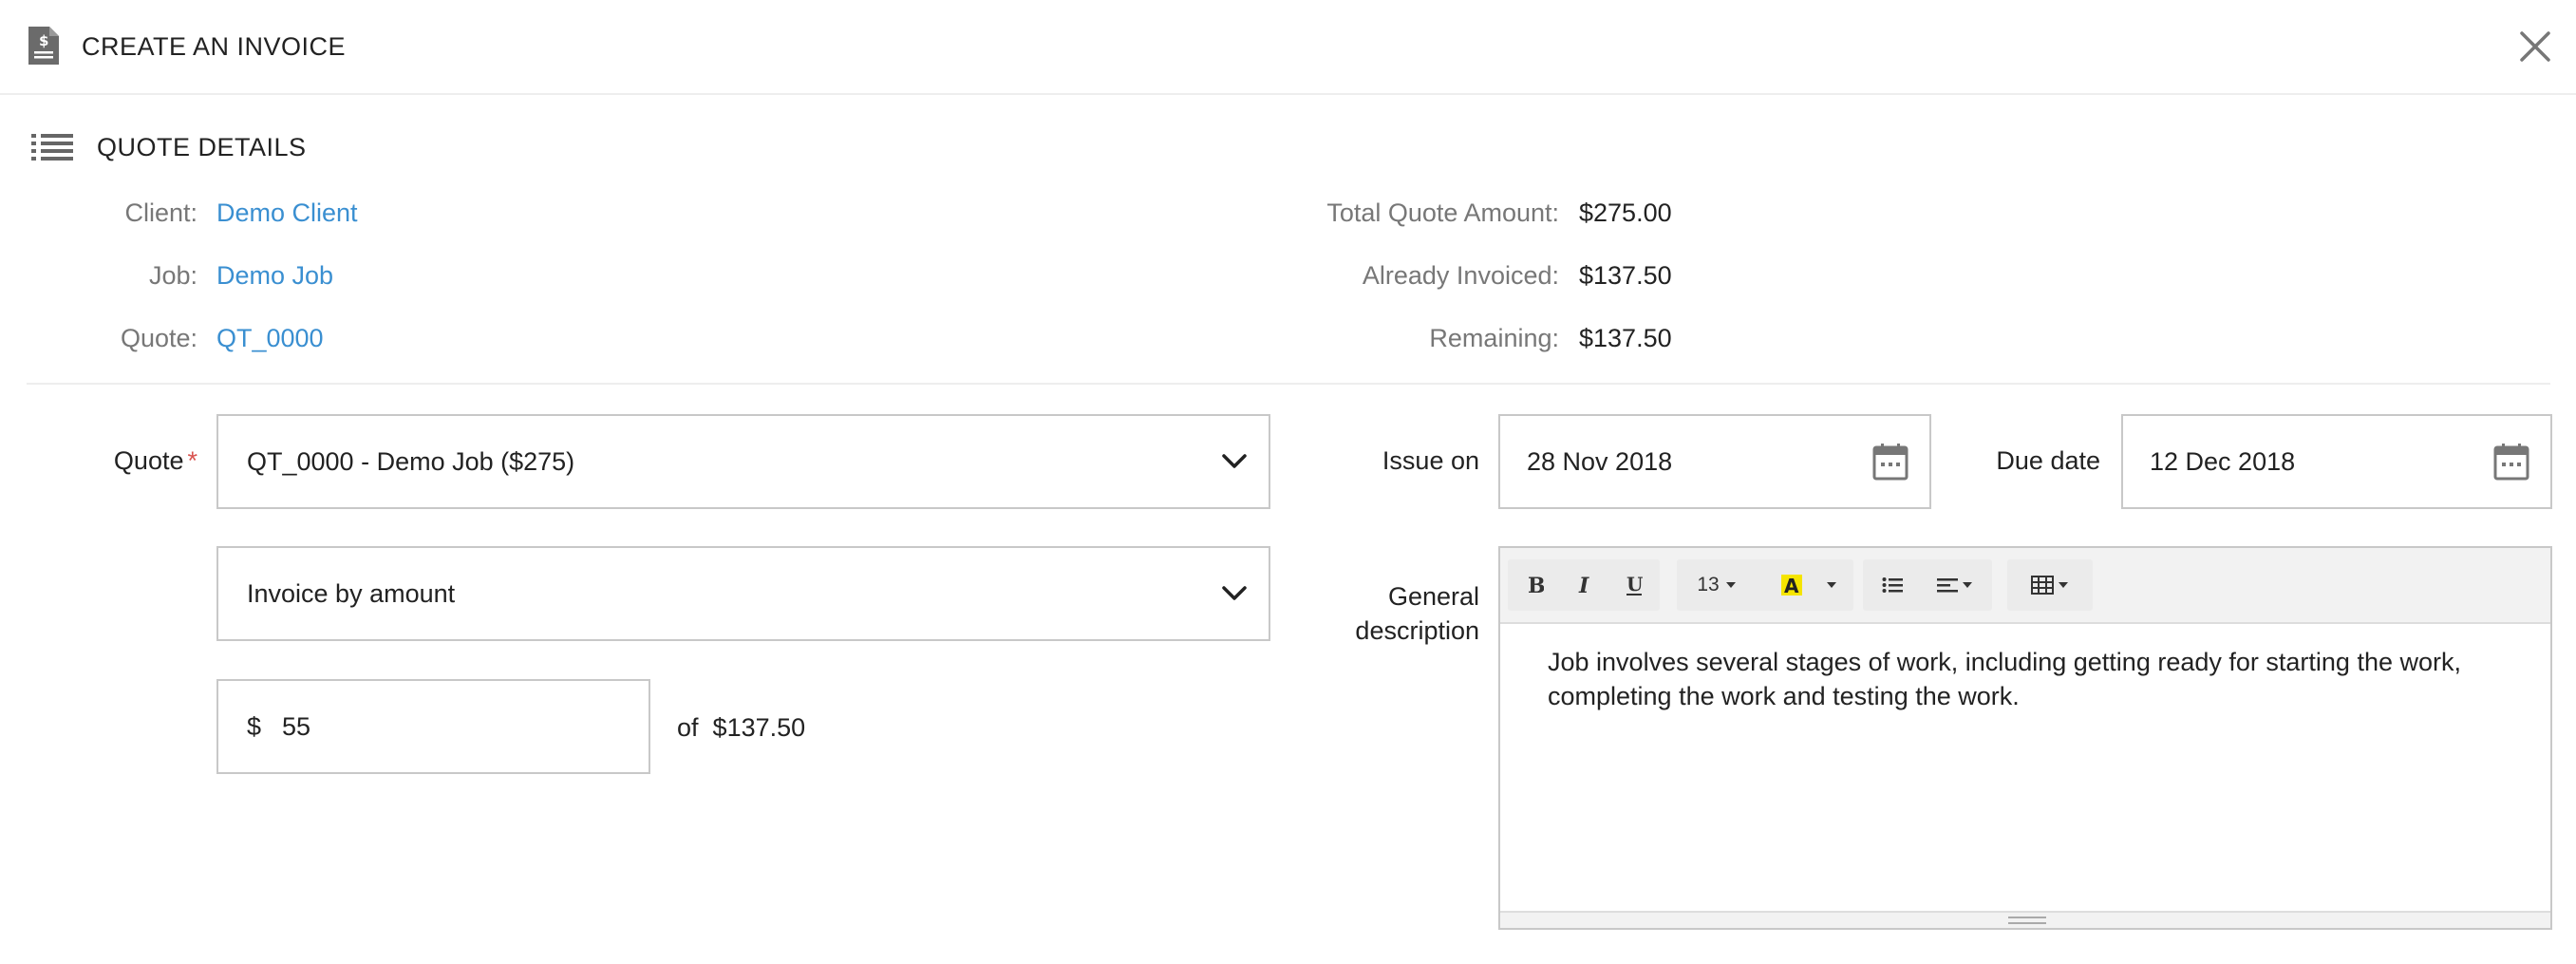 This screenshot has width=2576, height=964. Describe the element at coordinates (743, 461) in the screenshot. I see `quote-select: QT_0000 - Demo Job ($275)` at that location.